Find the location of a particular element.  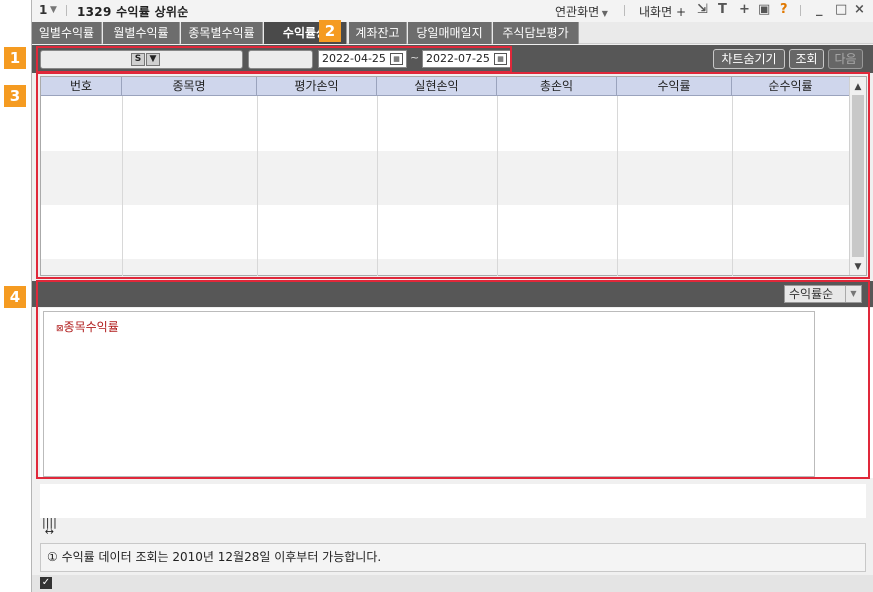

maximize-icon: □ is located at coordinates (841, 9).